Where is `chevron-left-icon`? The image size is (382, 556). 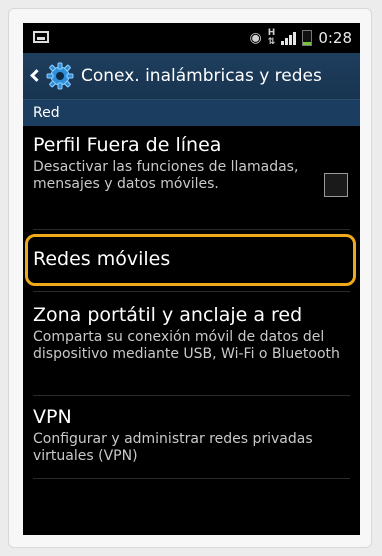 chevron-left-icon is located at coordinates (35, 76).